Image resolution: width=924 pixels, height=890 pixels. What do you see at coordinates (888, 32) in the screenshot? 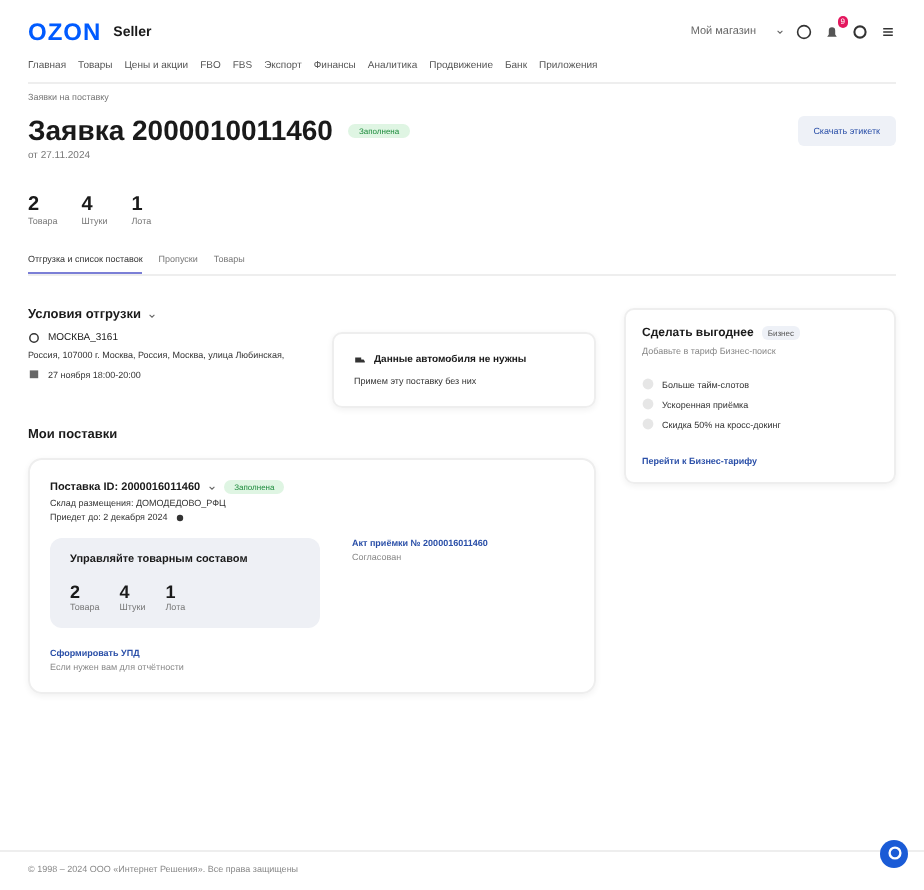
I see `menu-icon` at bounding box center [888, 32].